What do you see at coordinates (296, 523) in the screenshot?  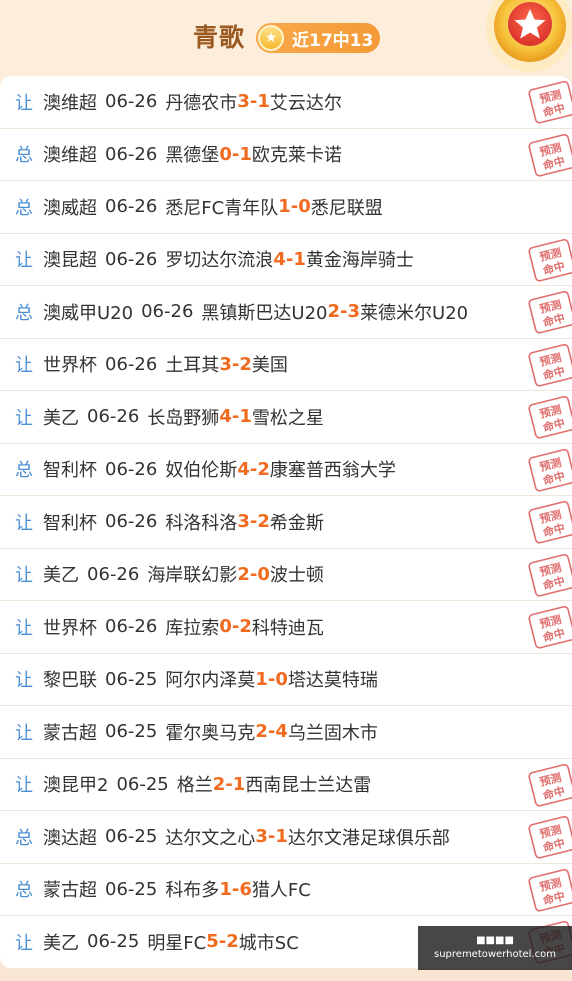 I see `away-team: 希金斯` at bounding box center [296, 523].